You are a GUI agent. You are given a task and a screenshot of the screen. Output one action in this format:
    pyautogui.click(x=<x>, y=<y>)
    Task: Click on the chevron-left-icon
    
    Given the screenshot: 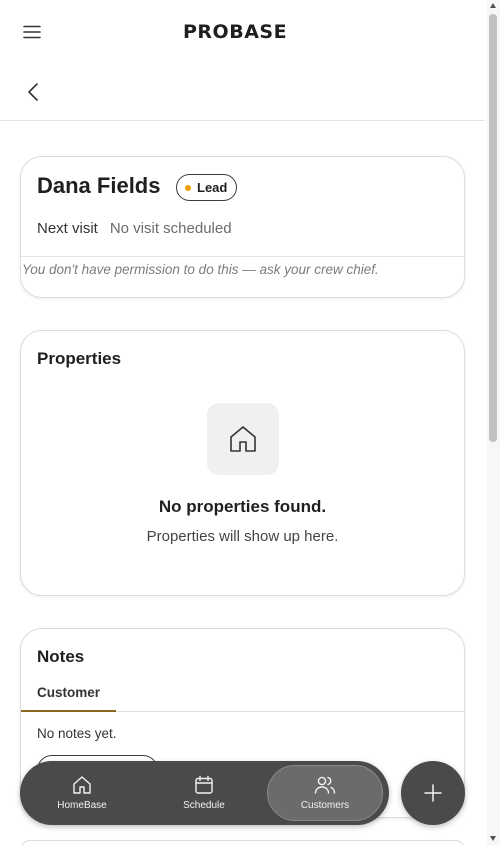 What is the action you would take?
    pyautogui.click(x=33, y=92)
    